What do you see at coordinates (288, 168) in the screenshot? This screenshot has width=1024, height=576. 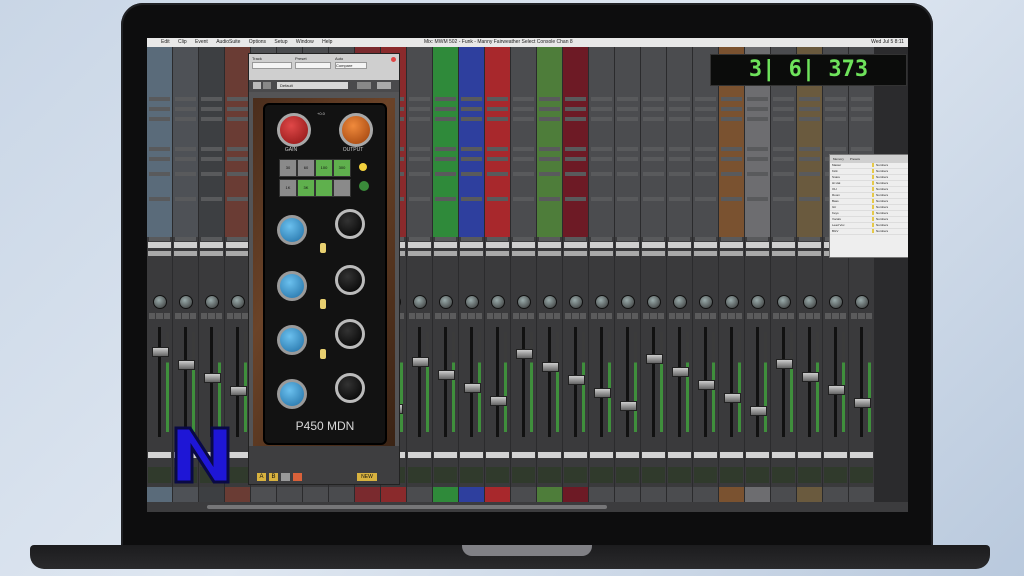 I see `hpf-switch-30: 30` at bounding box center [288, 168].